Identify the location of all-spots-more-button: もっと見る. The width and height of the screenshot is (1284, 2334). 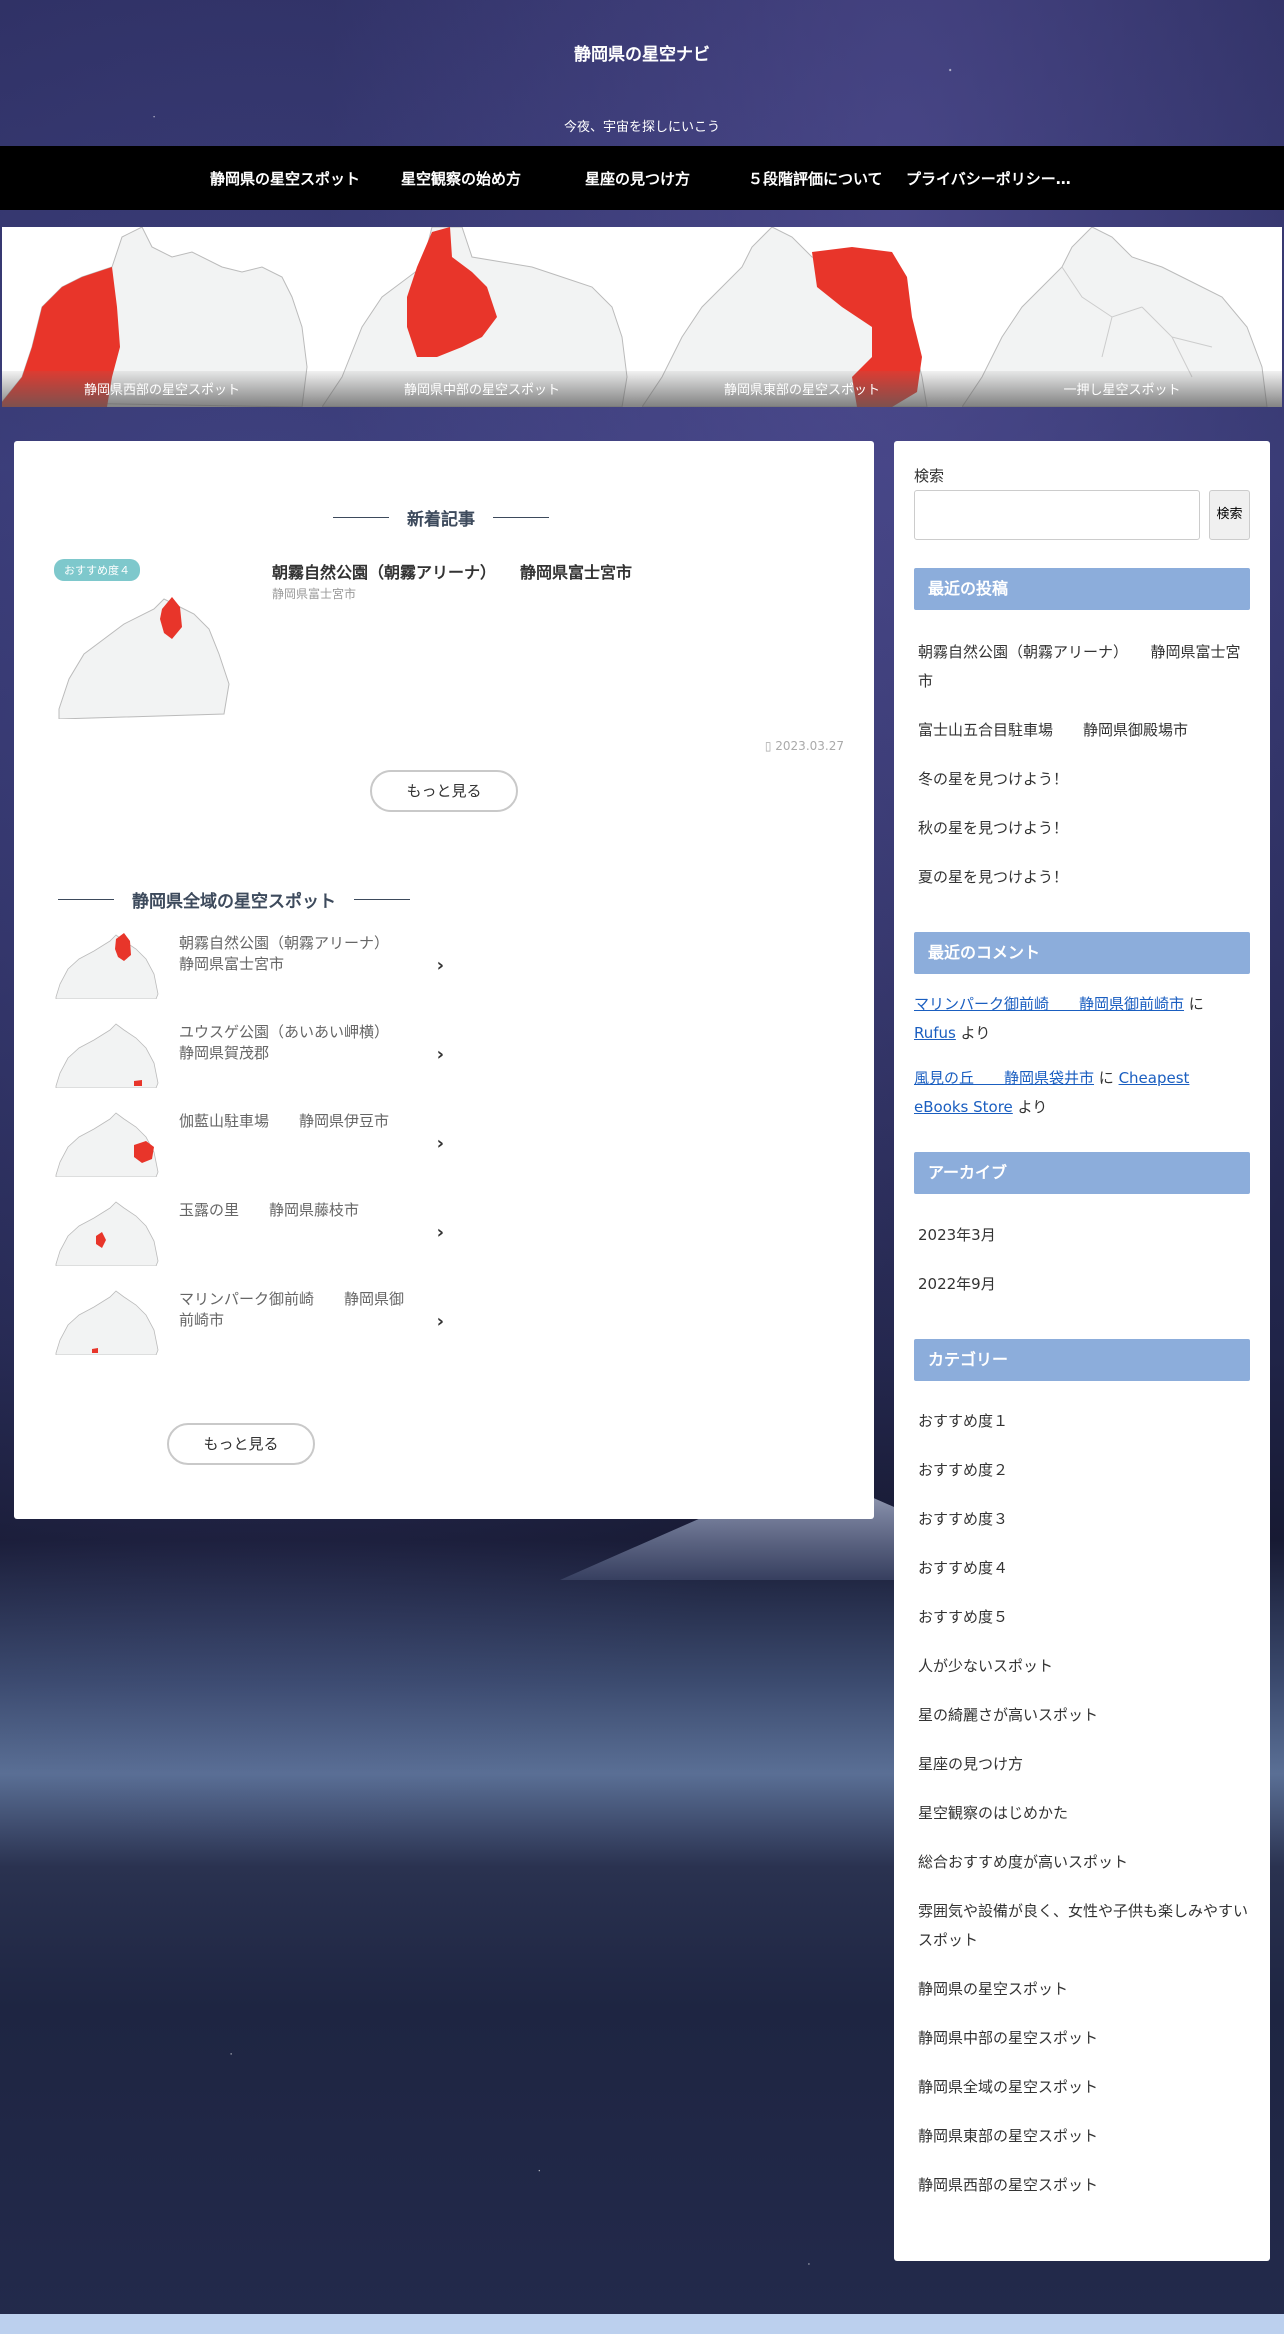
(241, 1444).